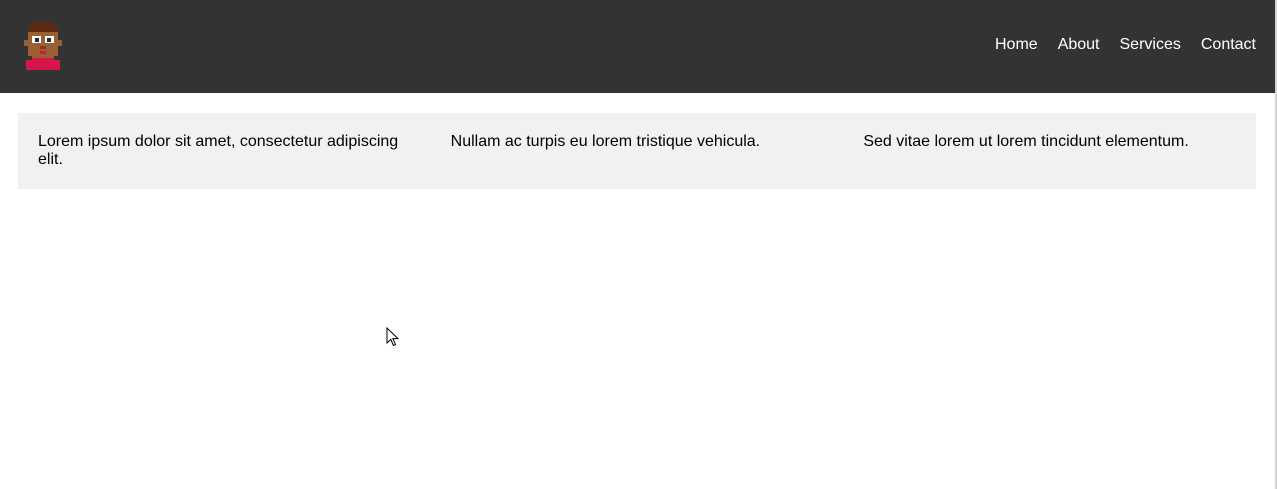  Describe the element at coordinates (43, 46) in the screenshot. I see `pixel-avatar-icon` at that location.